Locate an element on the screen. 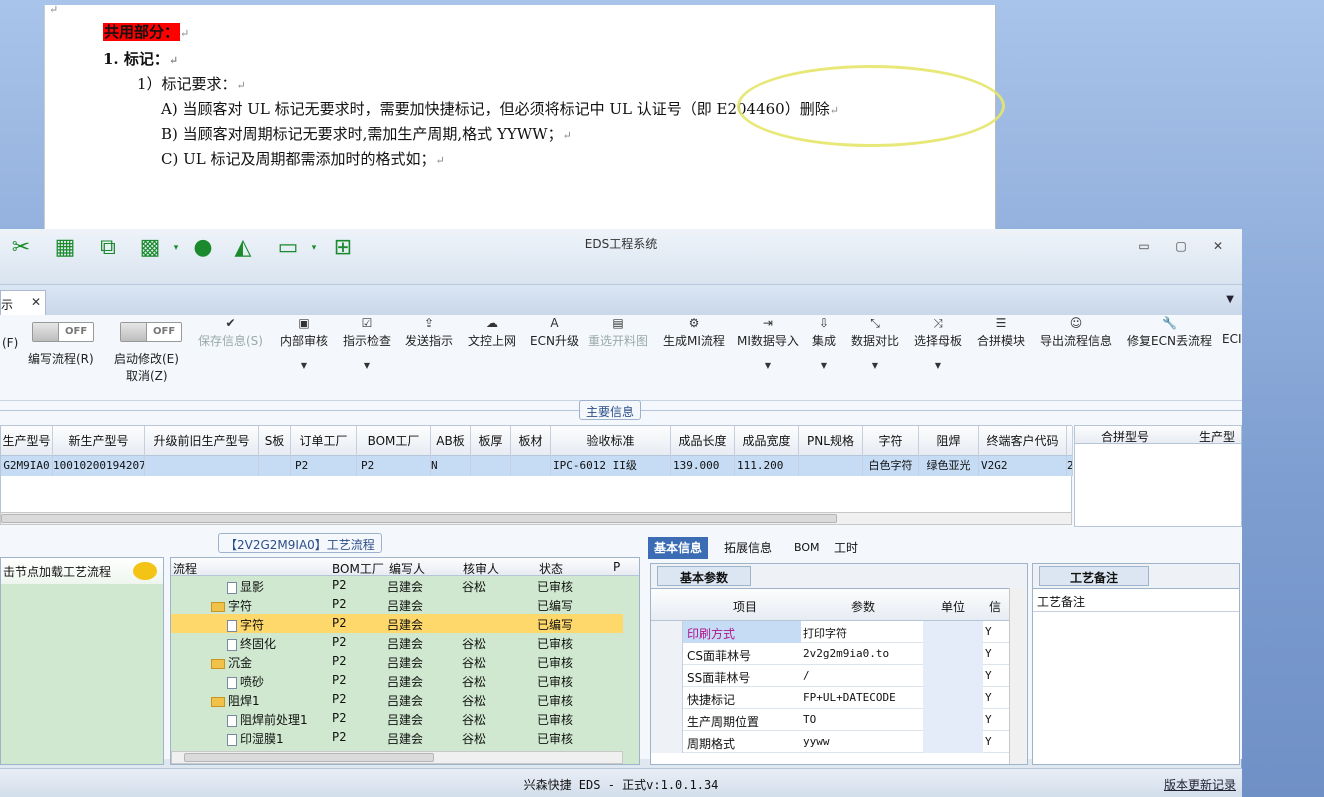  col-header: 升级前旧生产型号 is located at coordinates (202, 441).